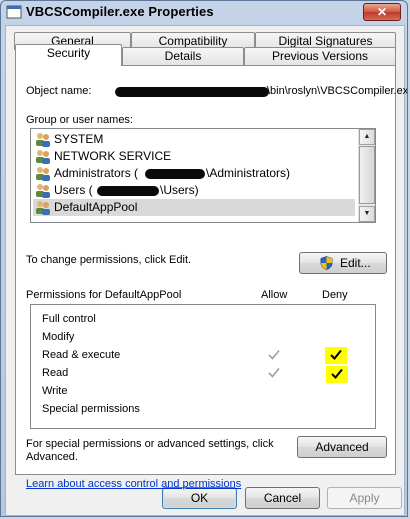  I want to click on list-scrollbar: ▲ ▼, so click(366, 175).